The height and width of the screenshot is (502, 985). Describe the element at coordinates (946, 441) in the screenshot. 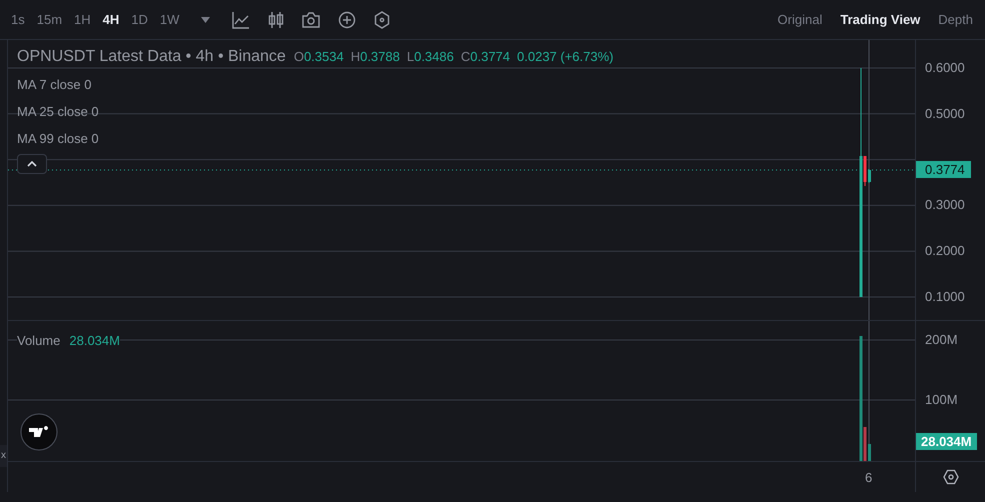

I see `last-volume-tag: 28.034M` at that location.